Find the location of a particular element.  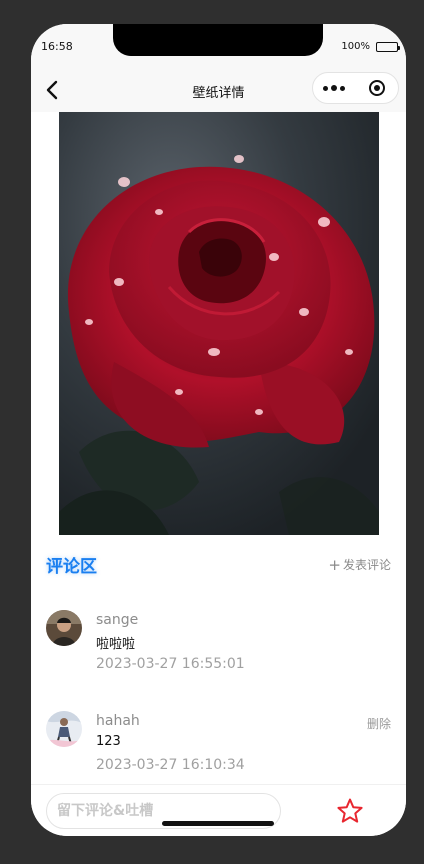

mini-program-capsule is located at coordinates (355, 88).